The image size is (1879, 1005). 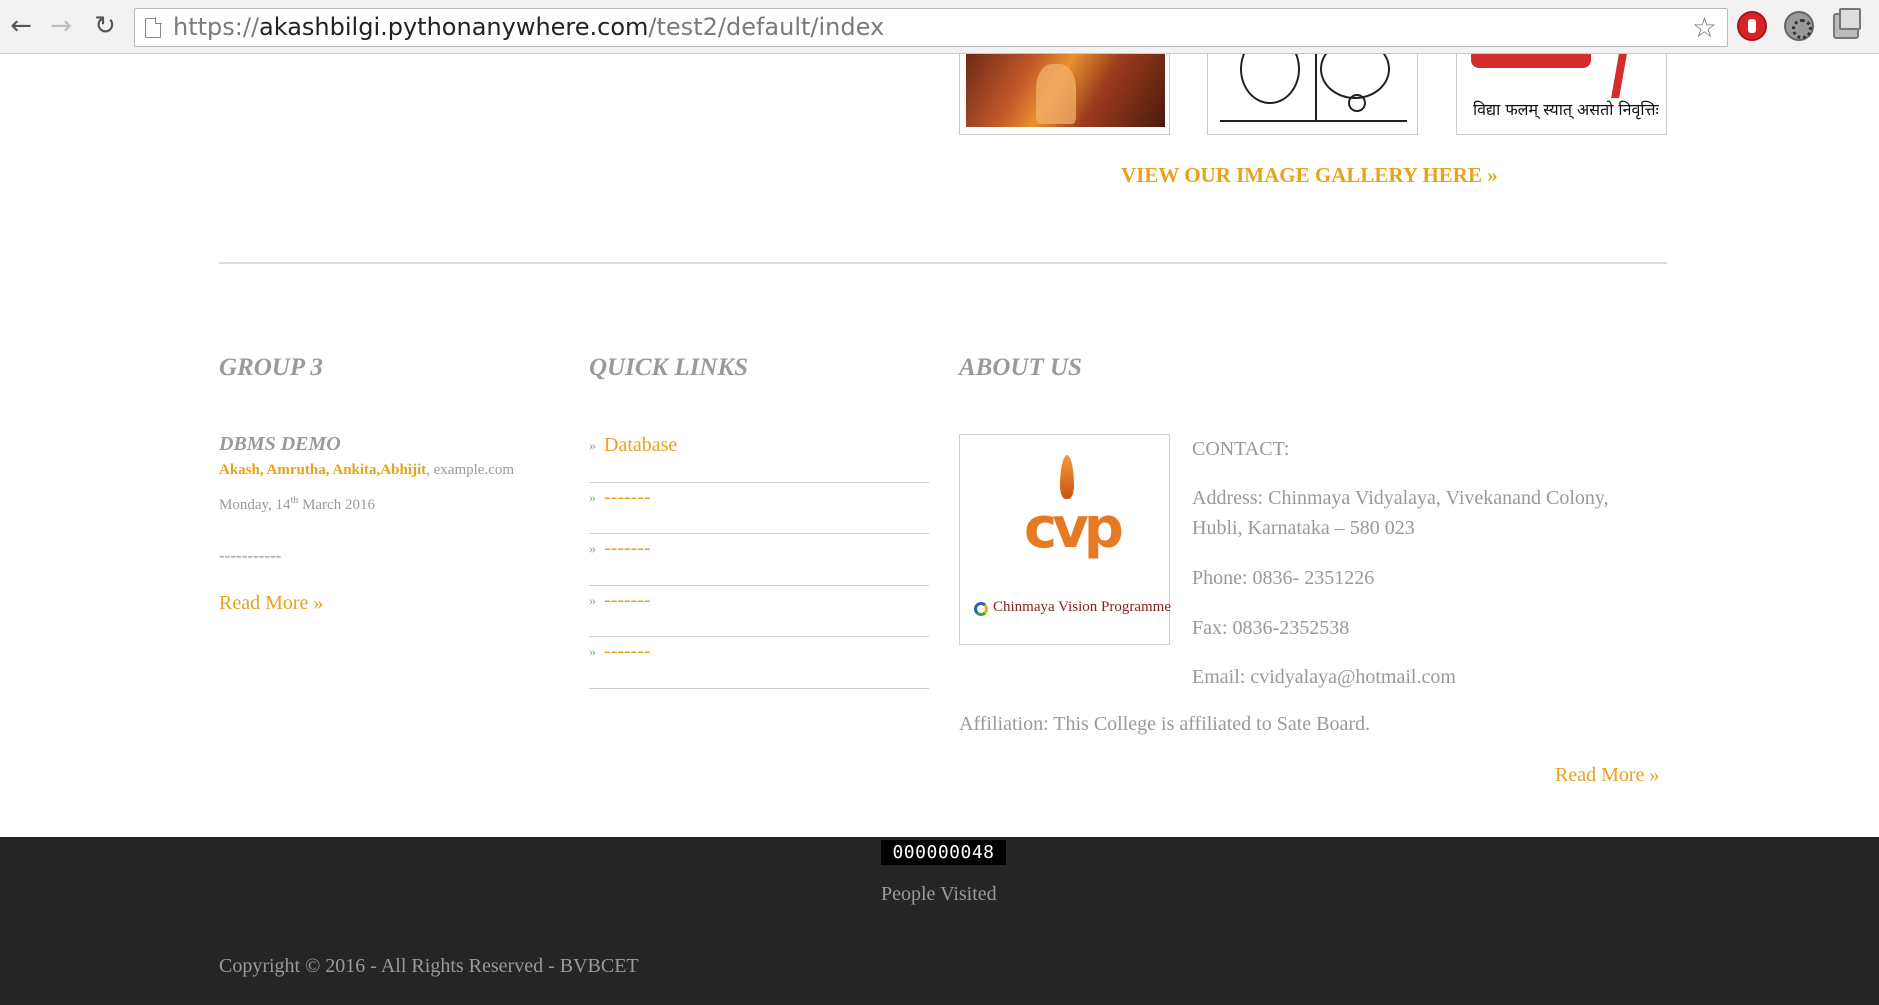 What do you see at coordinates (1847, 23) in the screenshot?
I see `copy-extension-icon` at bounding box center [1847, 23].